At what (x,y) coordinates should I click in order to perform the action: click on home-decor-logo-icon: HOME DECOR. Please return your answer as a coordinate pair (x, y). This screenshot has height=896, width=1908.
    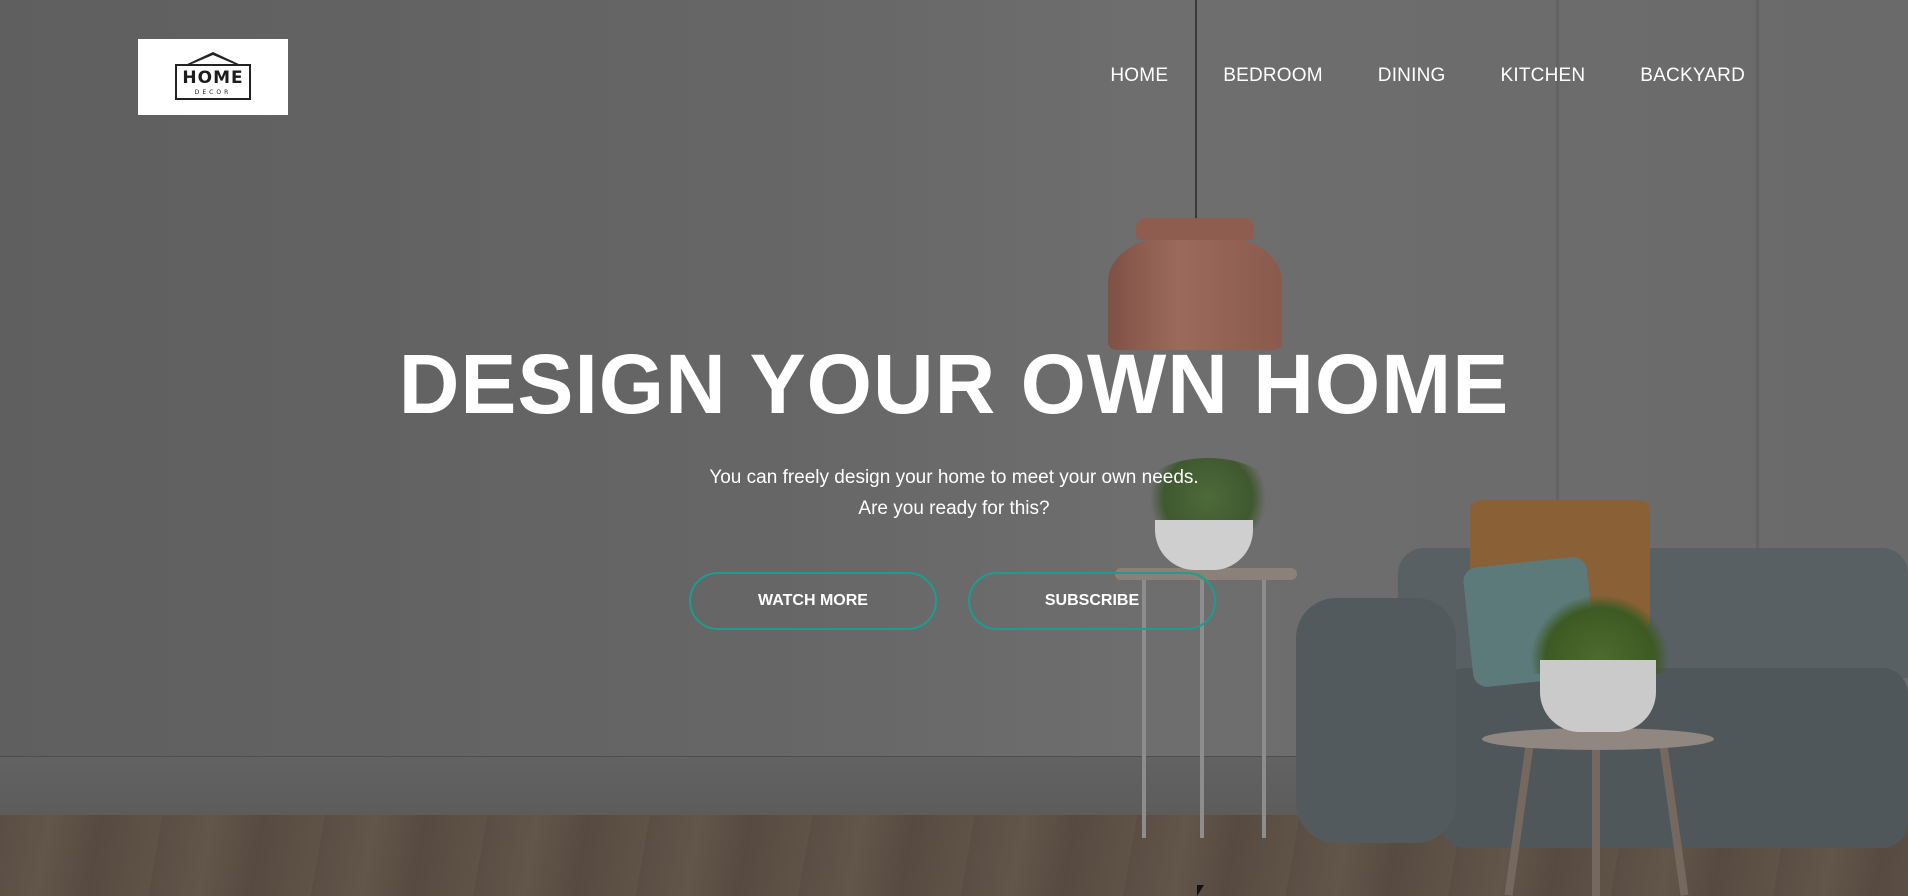
    Looking at the image, I should click on (213, 77).